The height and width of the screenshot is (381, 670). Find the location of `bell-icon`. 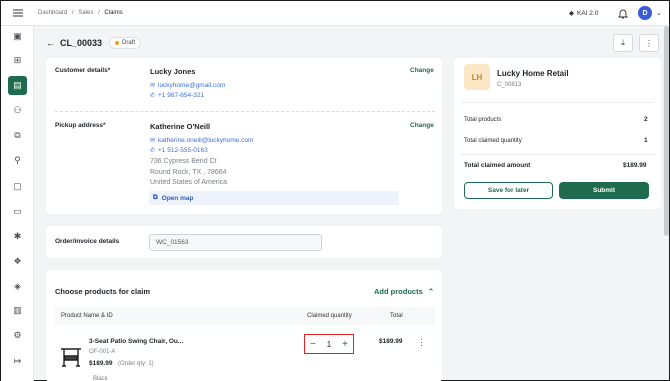

bell-icon is located at coordinates (623, 13).